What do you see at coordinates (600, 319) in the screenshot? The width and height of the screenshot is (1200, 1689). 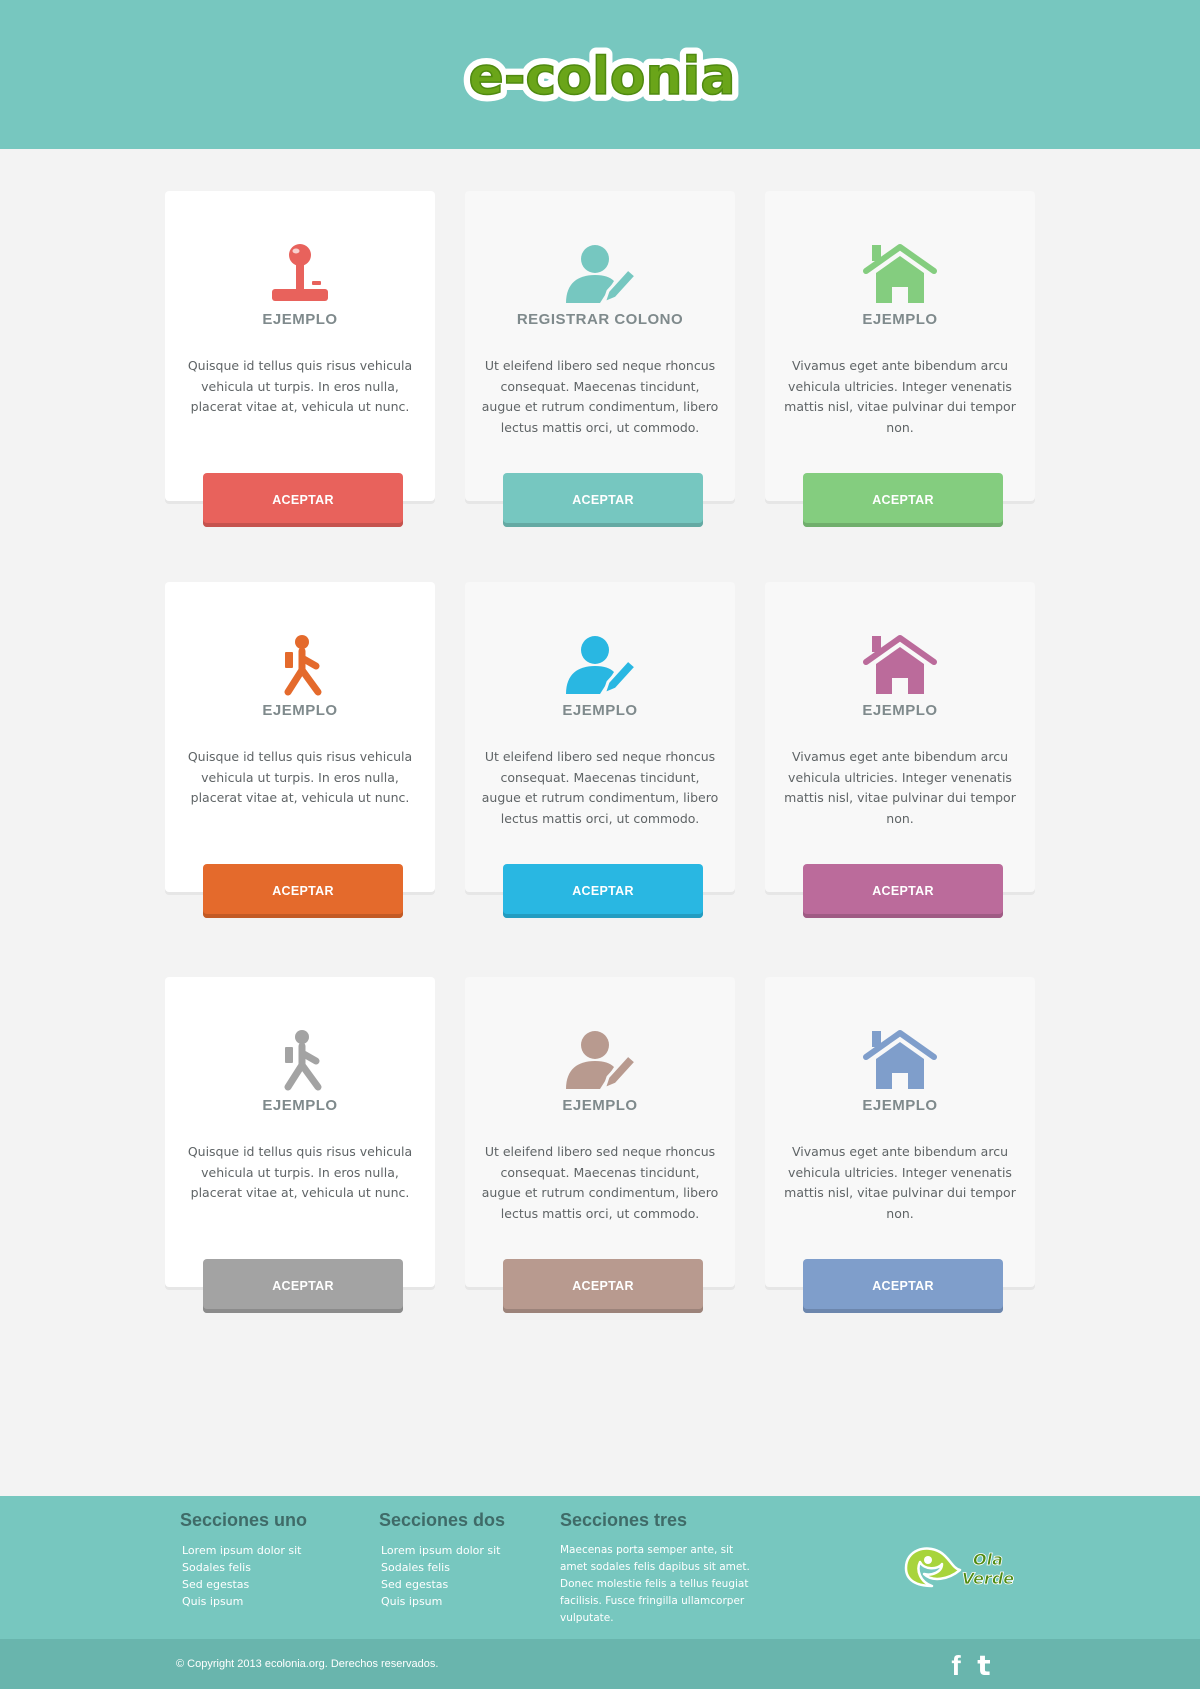 I see `card-title: REGISTRAR COLONO` at bounding box center [600, 319].